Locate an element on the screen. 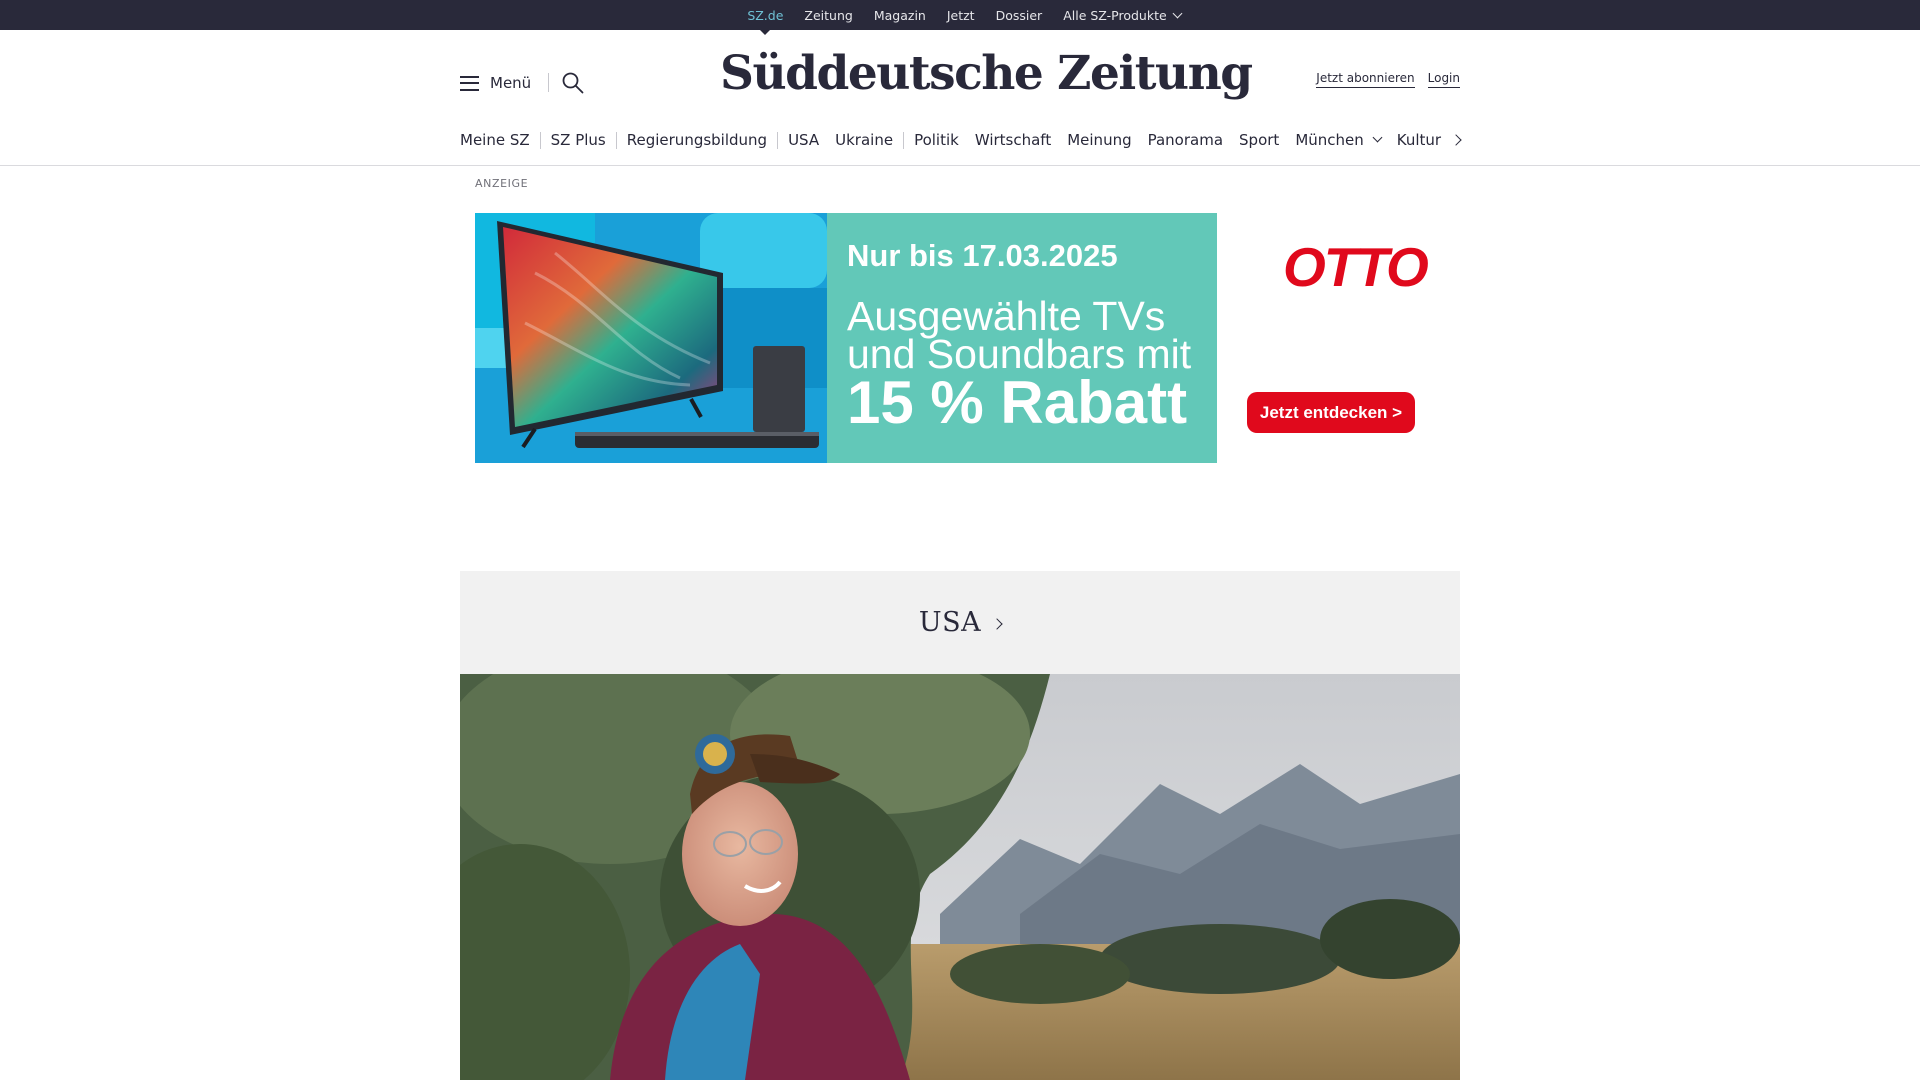 This screenshot has height=1080, width=1920. product-link-sz-de: SZ.de is located at coordinates (765, 21).